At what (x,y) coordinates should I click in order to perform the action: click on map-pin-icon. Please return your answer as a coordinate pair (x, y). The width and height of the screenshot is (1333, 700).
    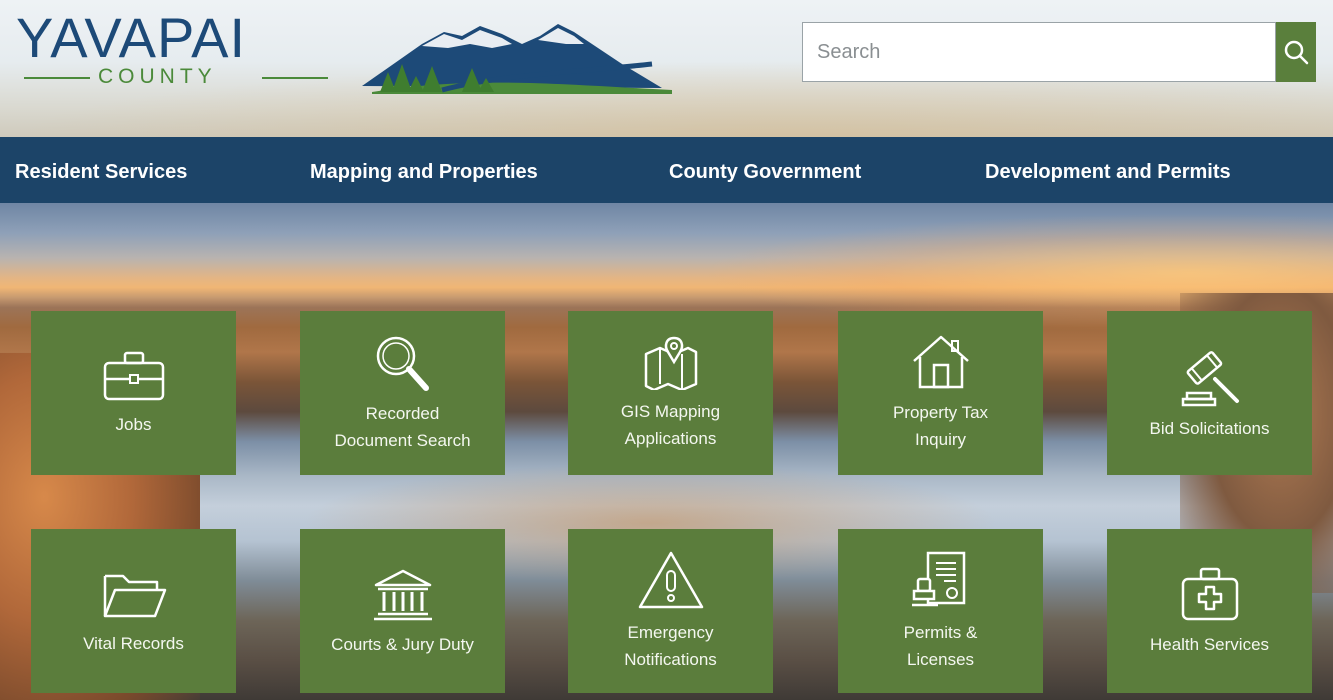
    Looking at the image, I should click on (670, 363).